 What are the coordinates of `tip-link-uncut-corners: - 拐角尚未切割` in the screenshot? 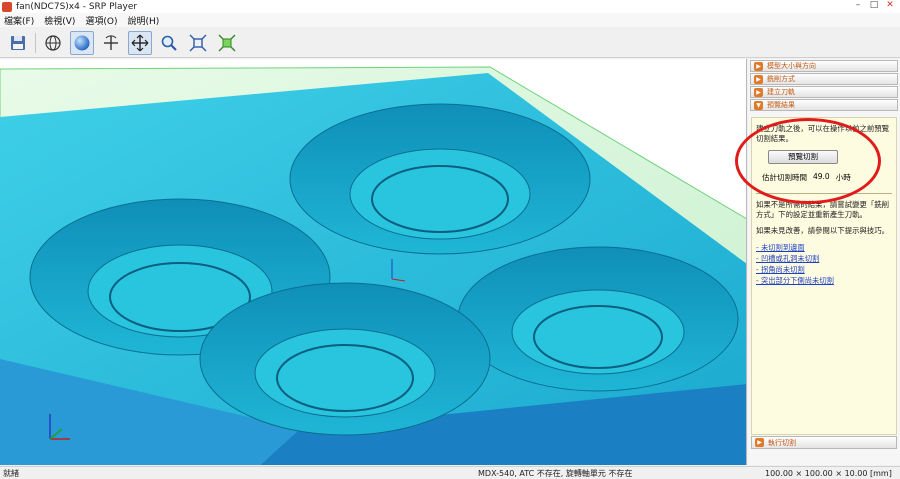 It's located at (824, 269).